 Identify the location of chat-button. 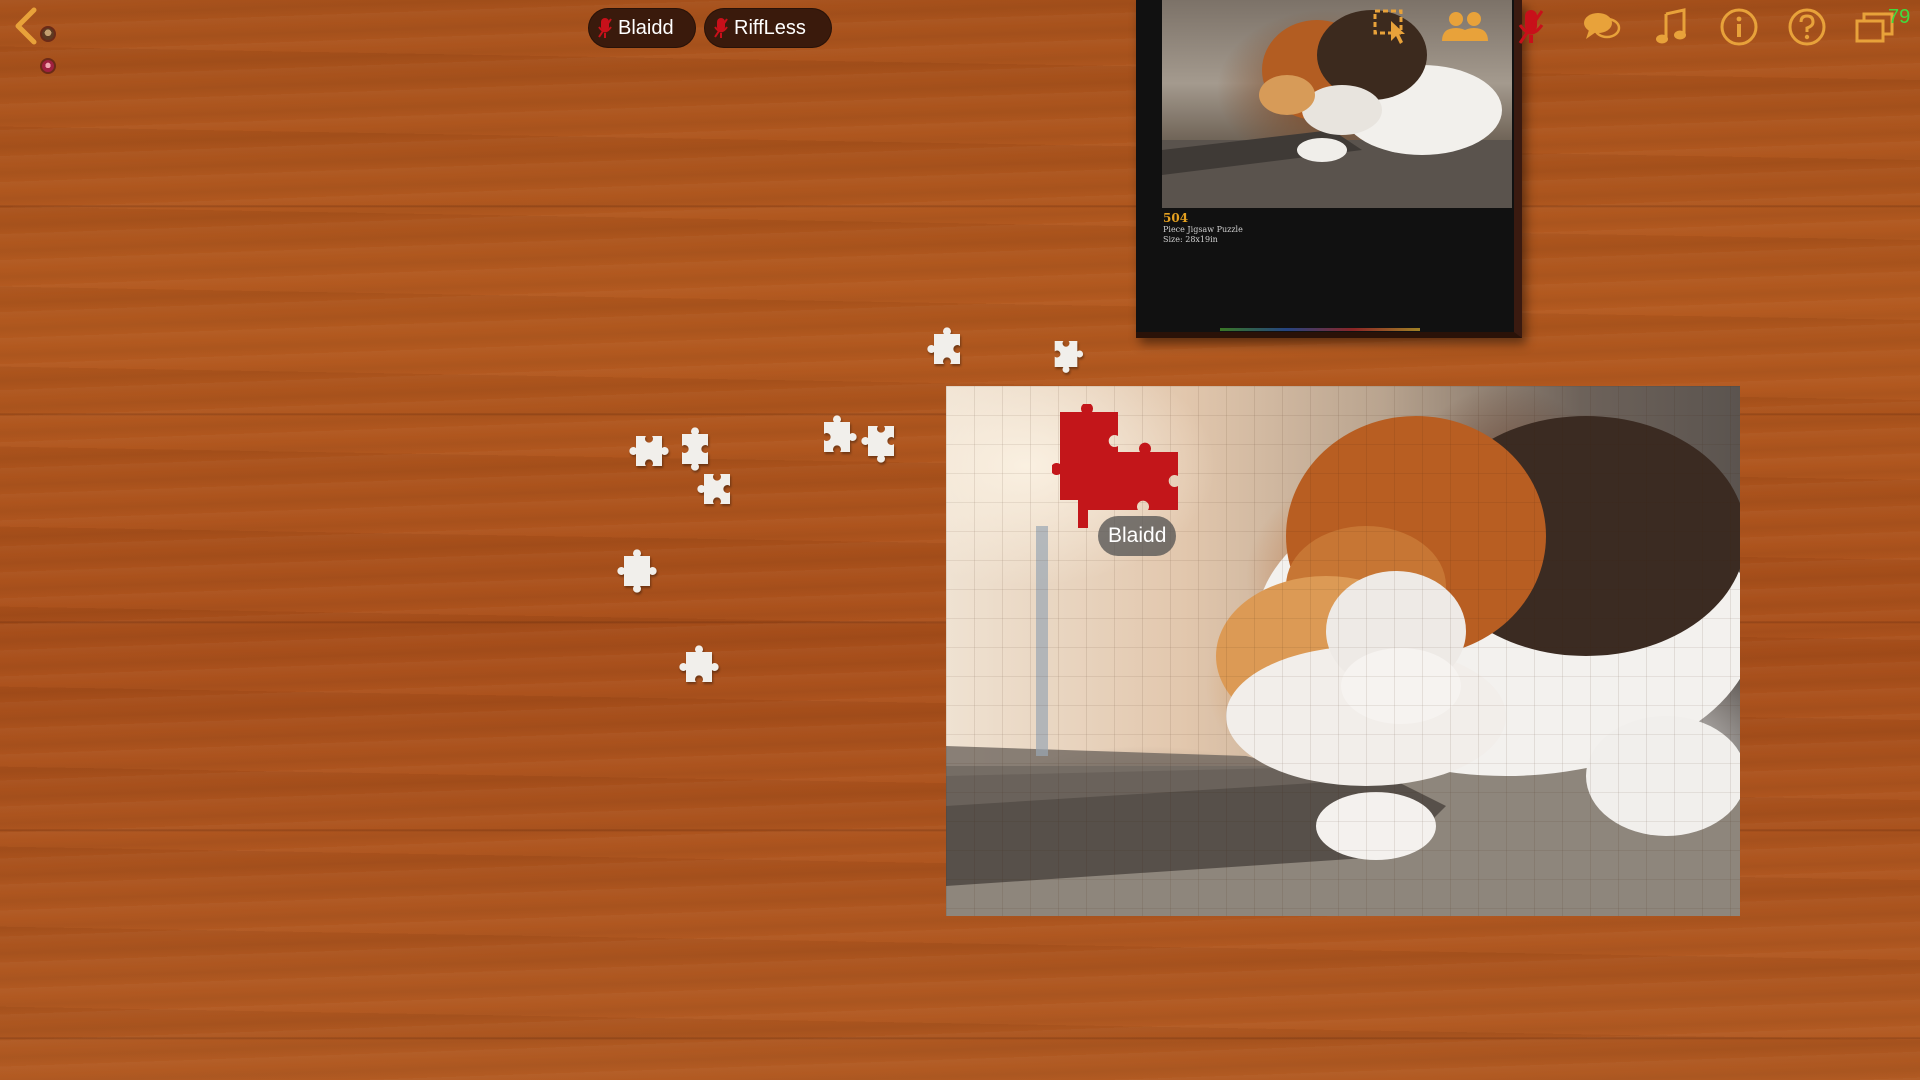
(1601, 27).